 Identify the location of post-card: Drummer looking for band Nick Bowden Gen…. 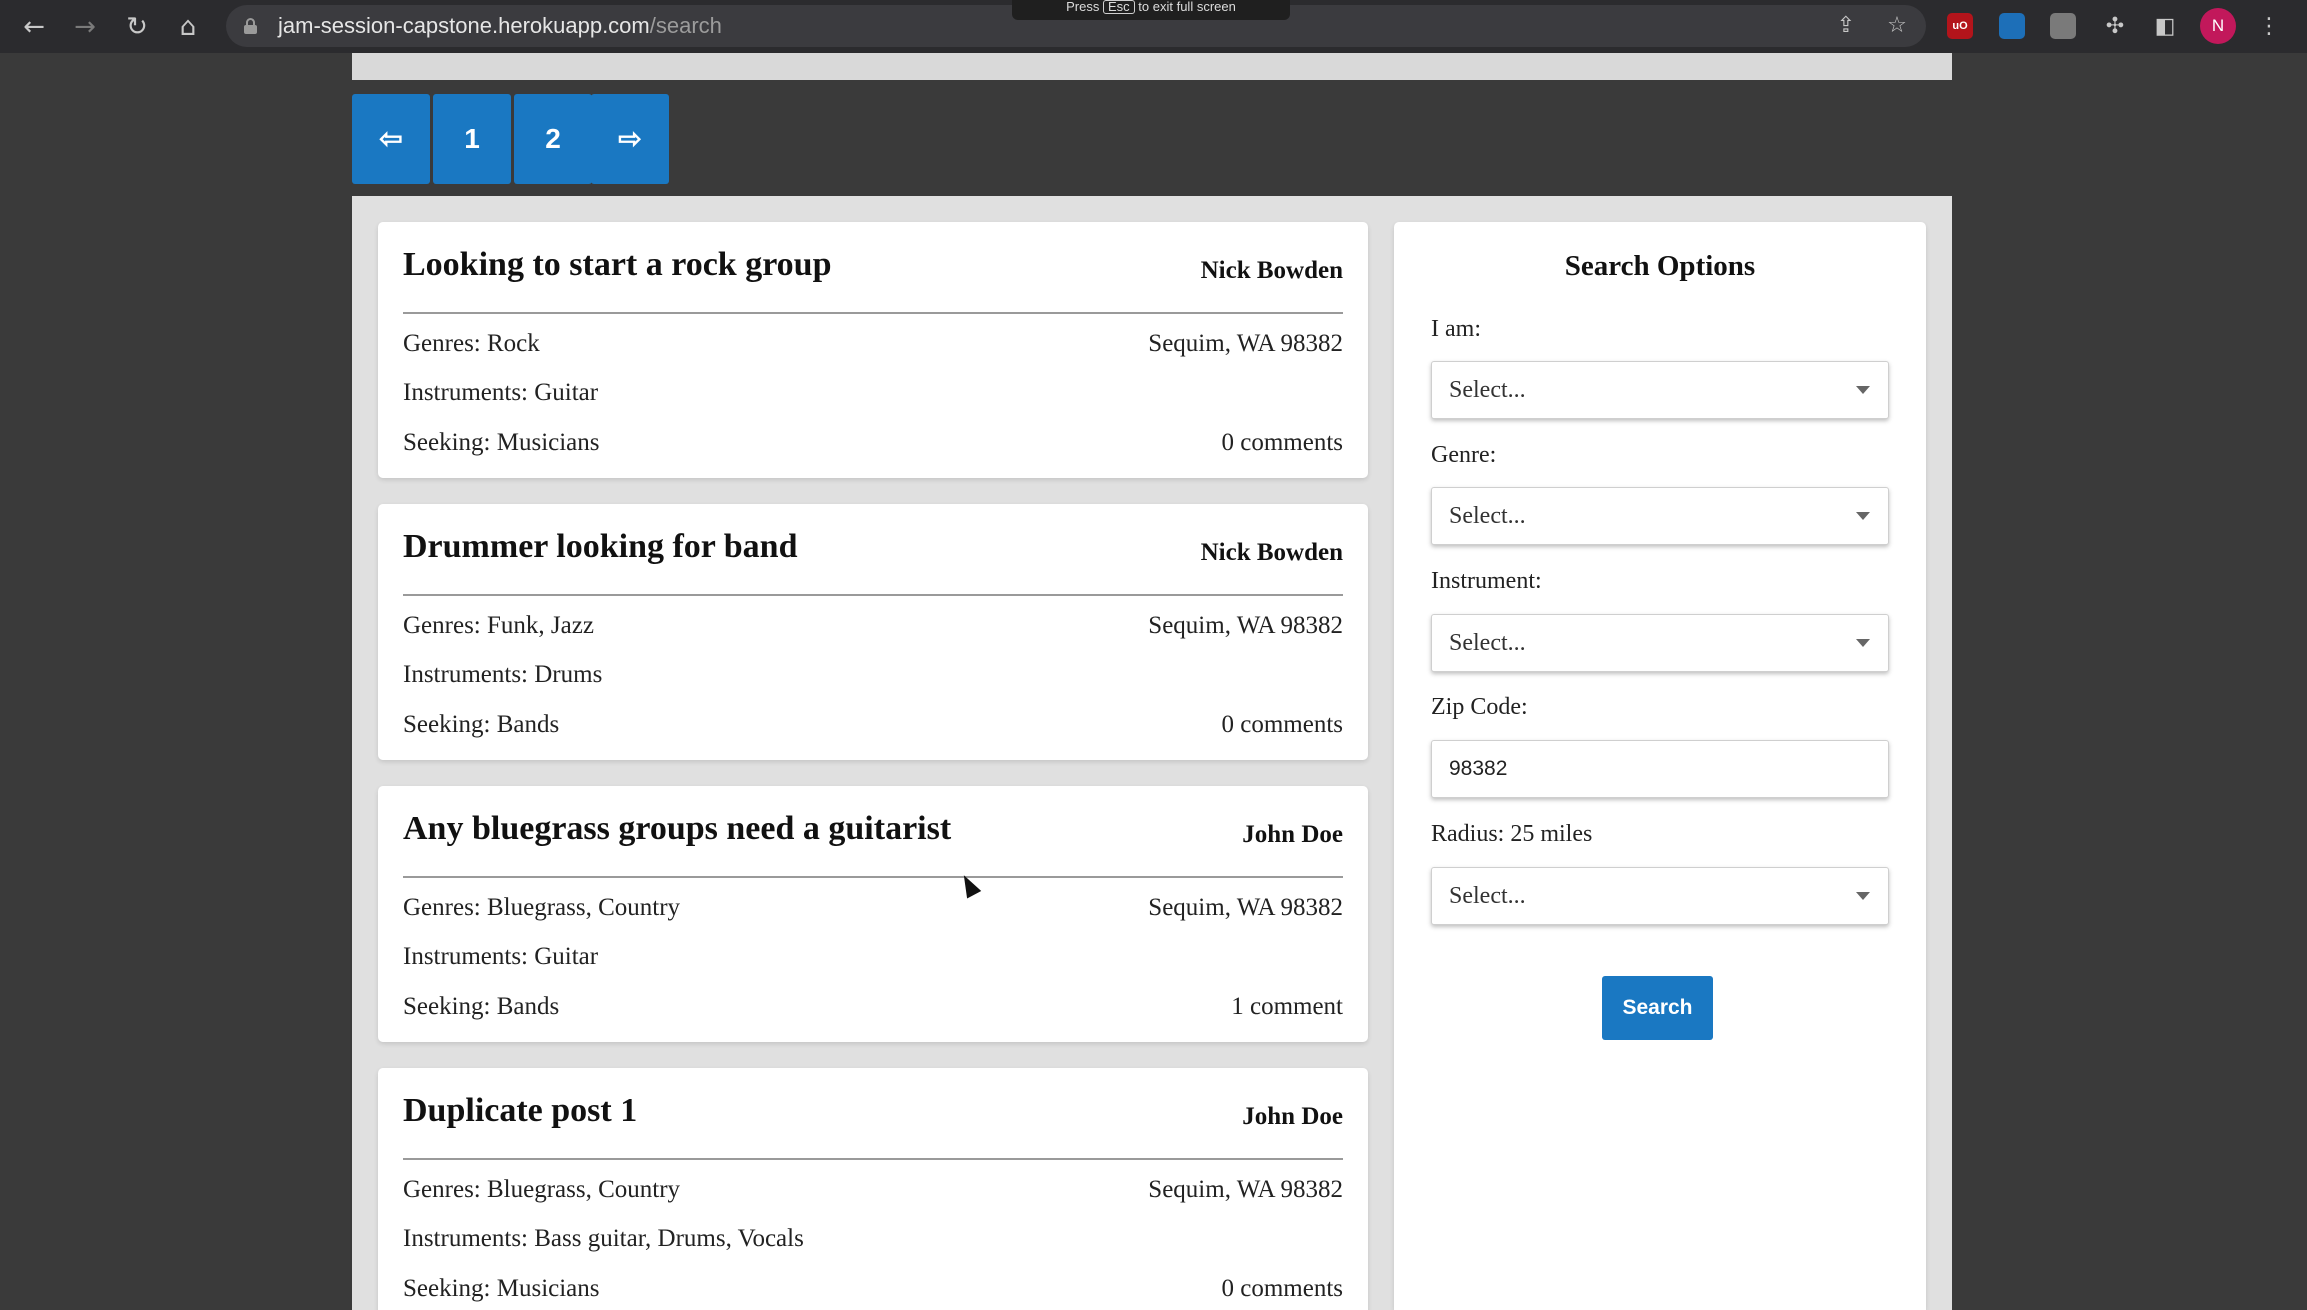
(873, 632).